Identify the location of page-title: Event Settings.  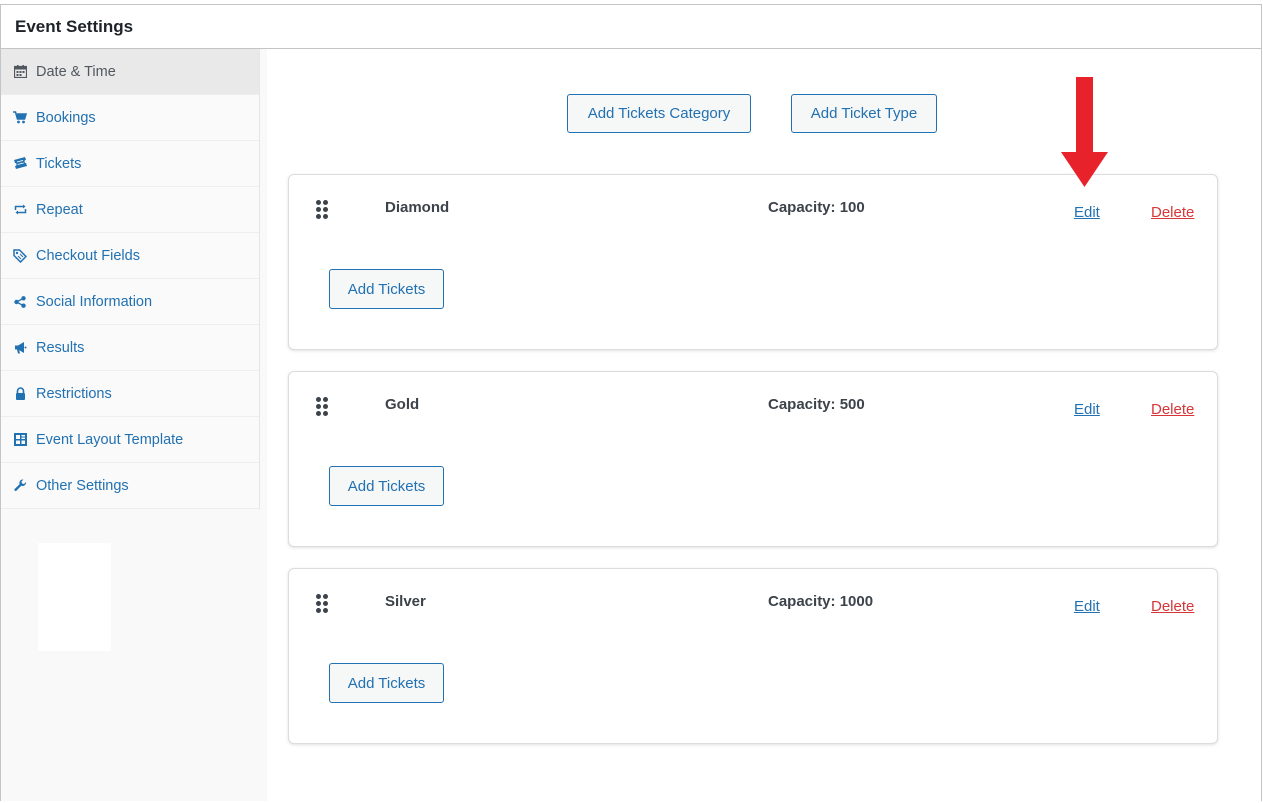
(74, 26).